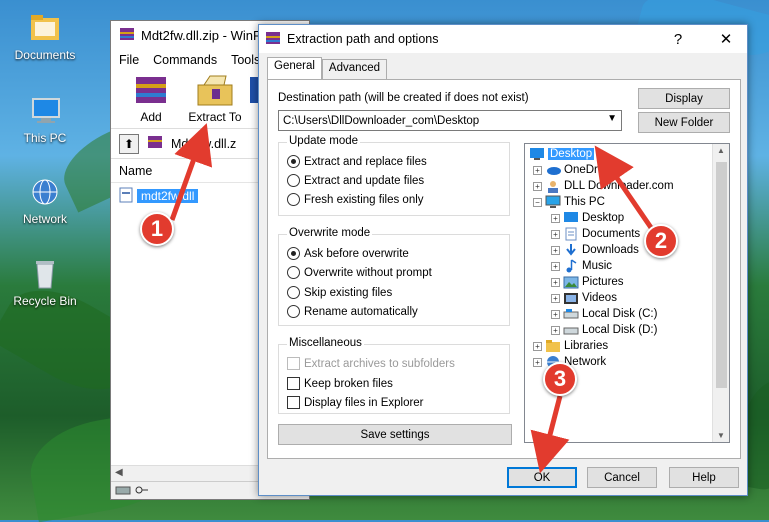  What do you see at coordinates (562, 154) in the screenshot?
I see `tree-item-desktop: Desktop` at bounding box center [562, 154].